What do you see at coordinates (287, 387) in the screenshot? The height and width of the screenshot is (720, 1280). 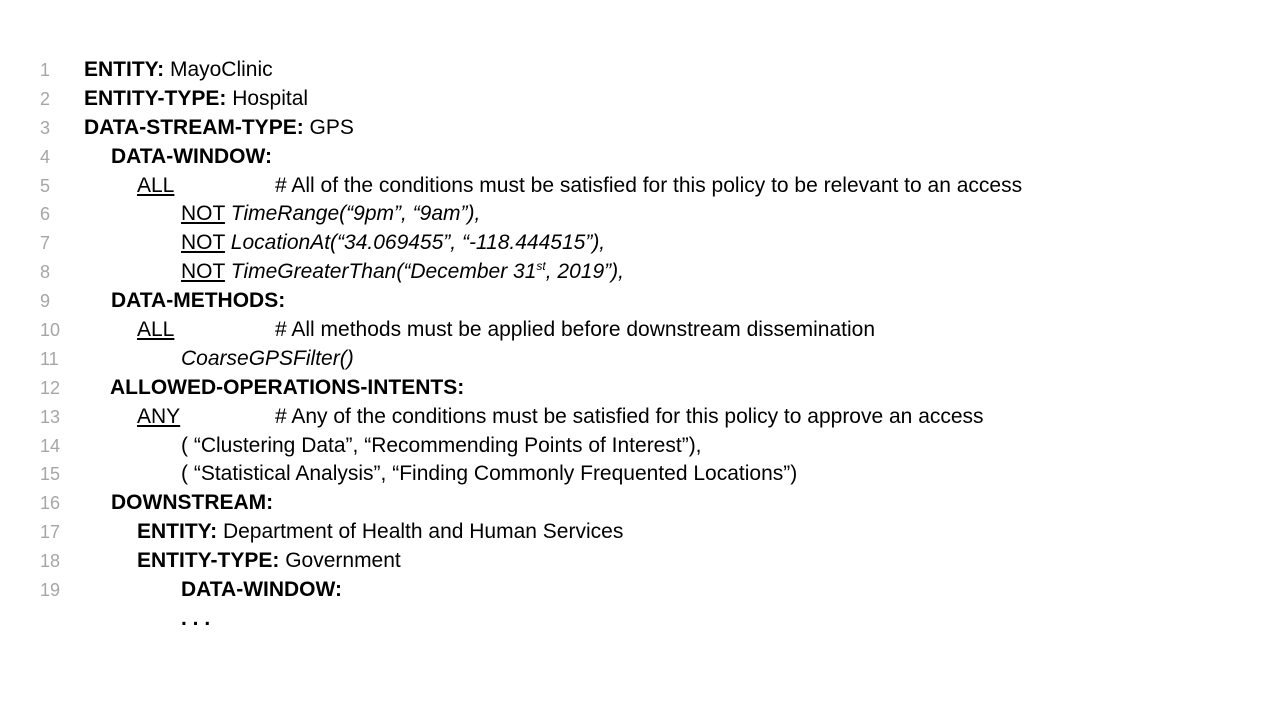 I see `section-key: ALLOWED-OPERATIONS-INTENTS:` at bounding box center [287, 387].